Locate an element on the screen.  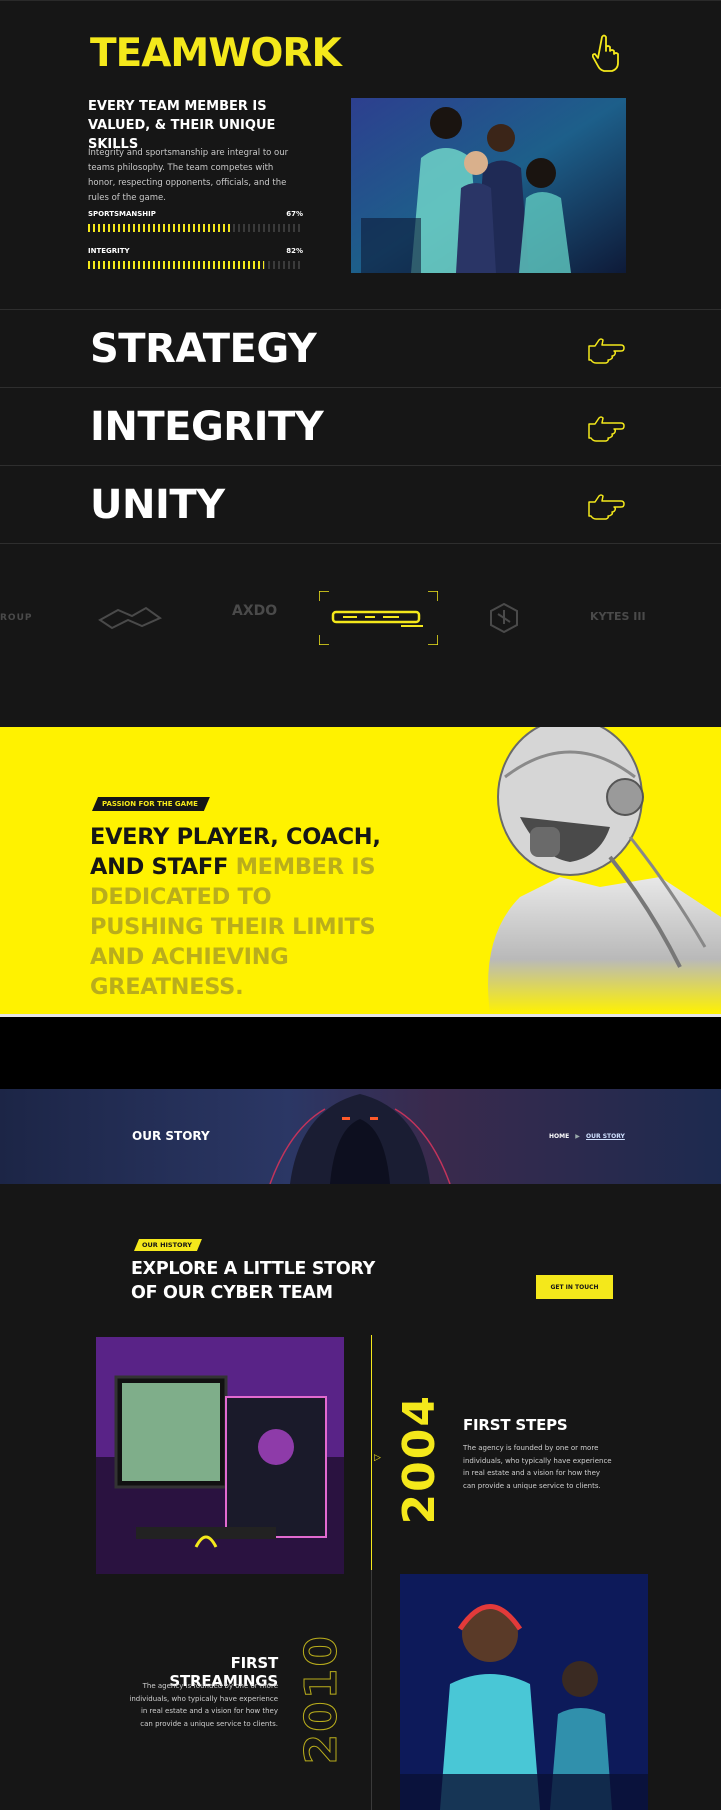
breadcrumb: HOME ▶ OUR STORY is located at coordinates (587, 1136).